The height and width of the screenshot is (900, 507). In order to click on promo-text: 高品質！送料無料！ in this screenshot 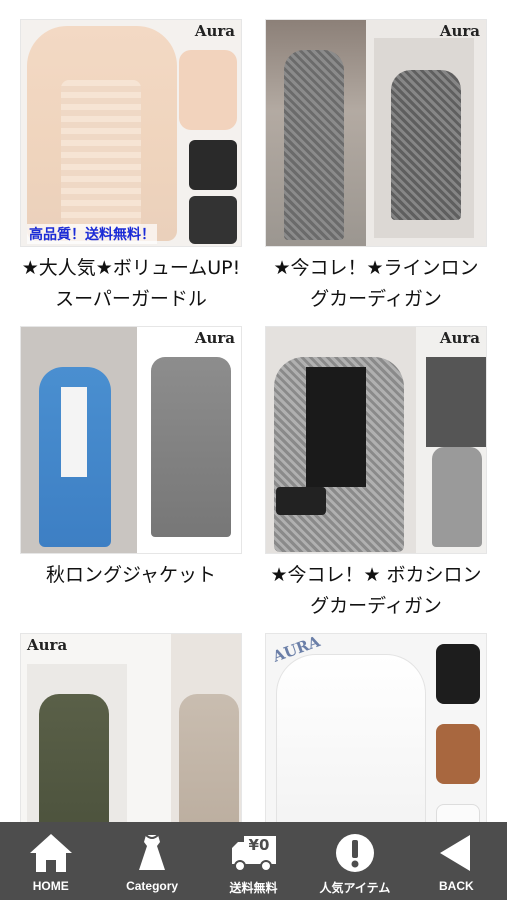, I will do `click(92, 234)`.